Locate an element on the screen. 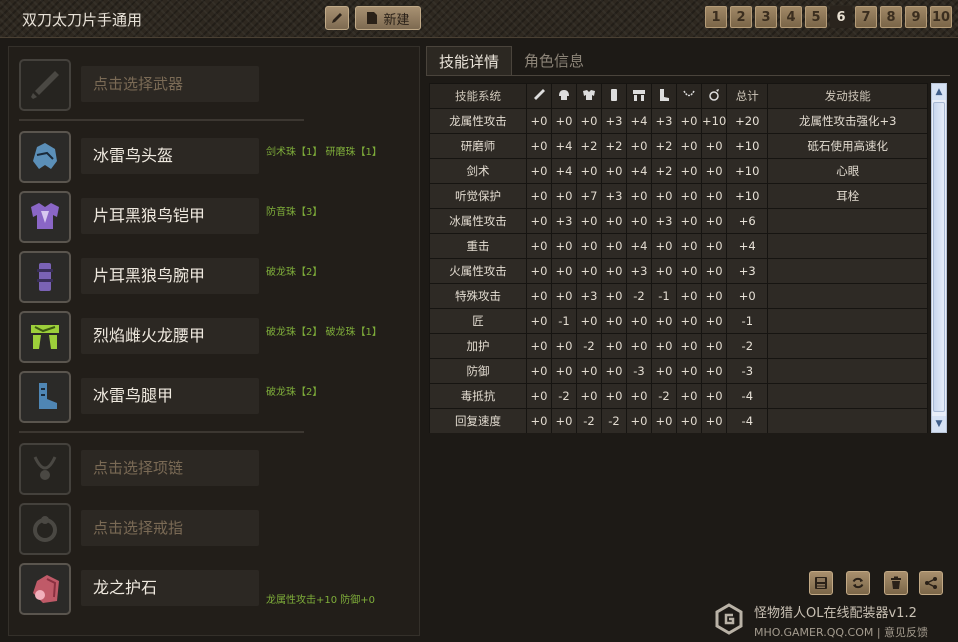  necklace-slot: 点击选择项链 is located at coordinates (219, 469).